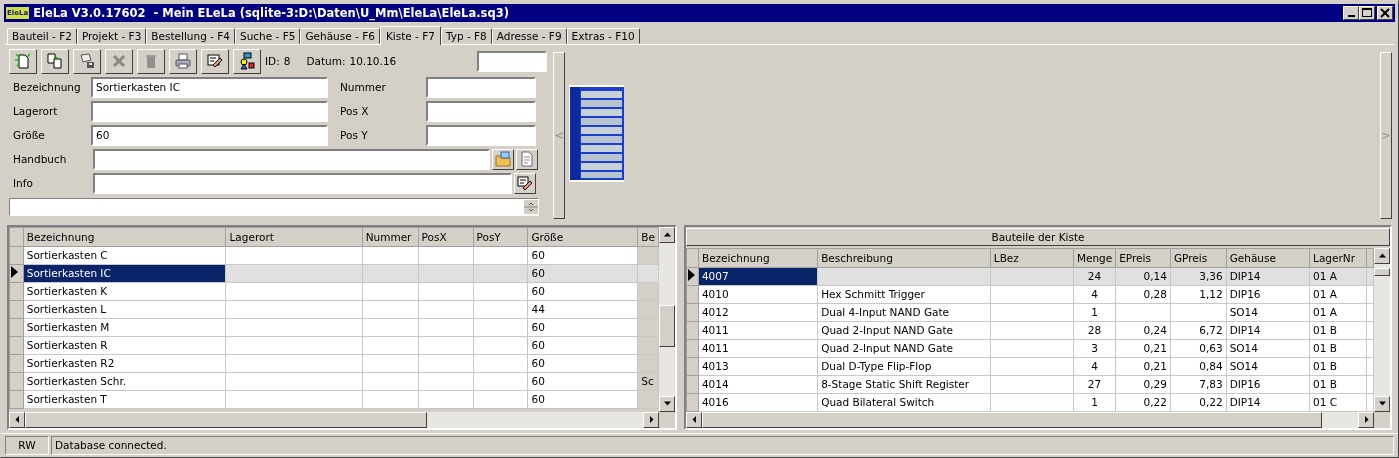 The height and width of the screenshot is (458, 1399). I want to click on tab: Extras - F10, so click(603, 35).